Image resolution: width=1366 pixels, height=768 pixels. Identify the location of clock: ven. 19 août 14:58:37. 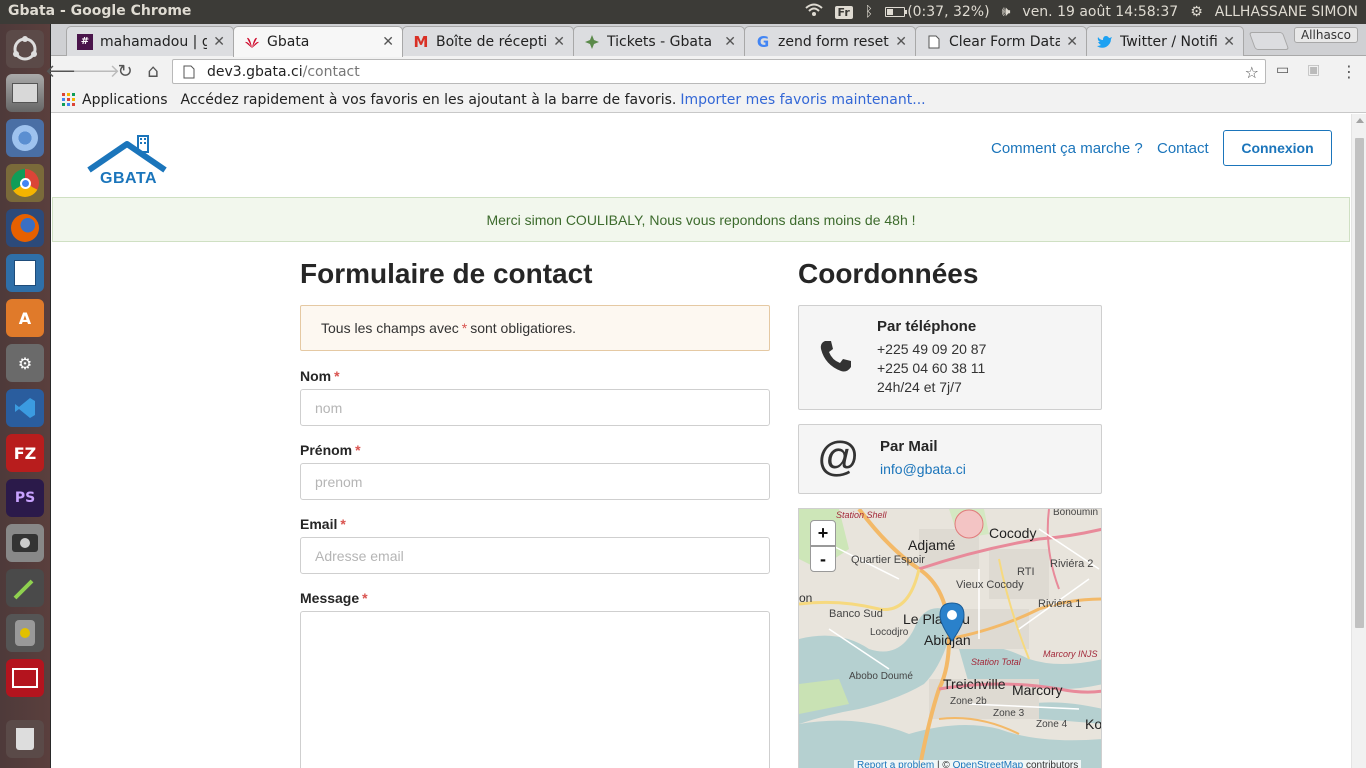
(1100, 12).